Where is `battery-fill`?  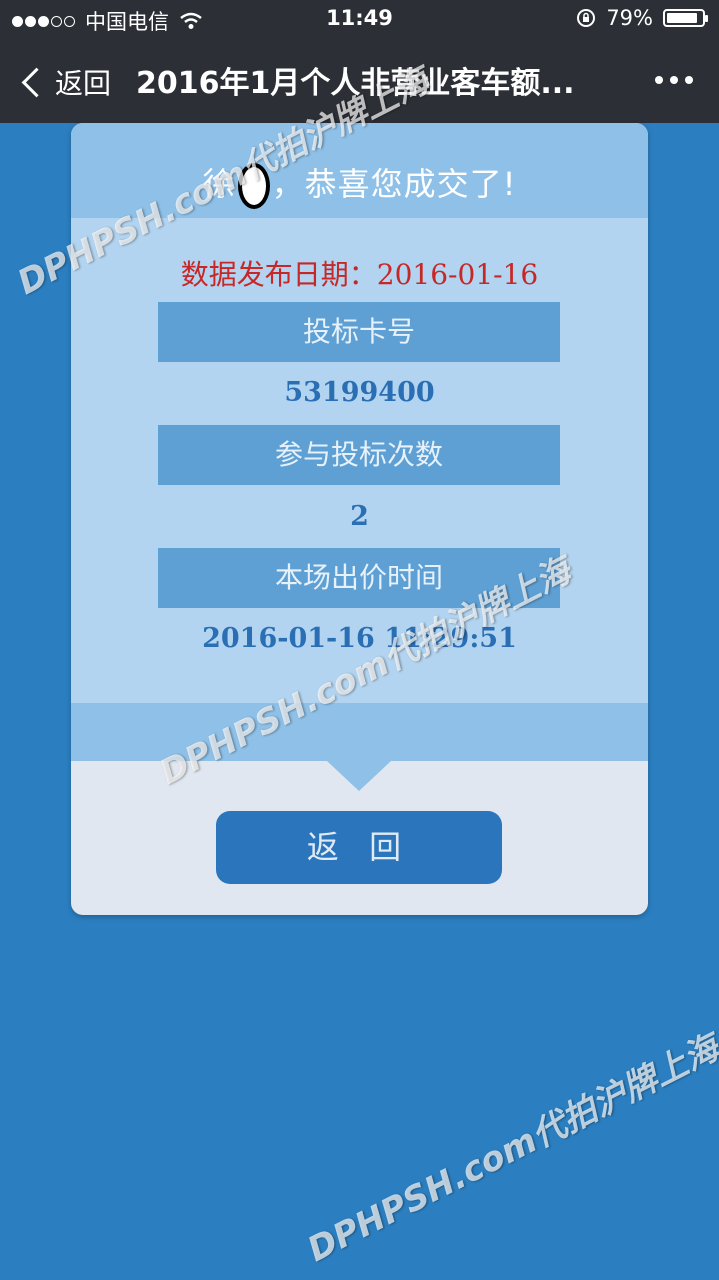 battery-fill is located at coordinates (682, 18).